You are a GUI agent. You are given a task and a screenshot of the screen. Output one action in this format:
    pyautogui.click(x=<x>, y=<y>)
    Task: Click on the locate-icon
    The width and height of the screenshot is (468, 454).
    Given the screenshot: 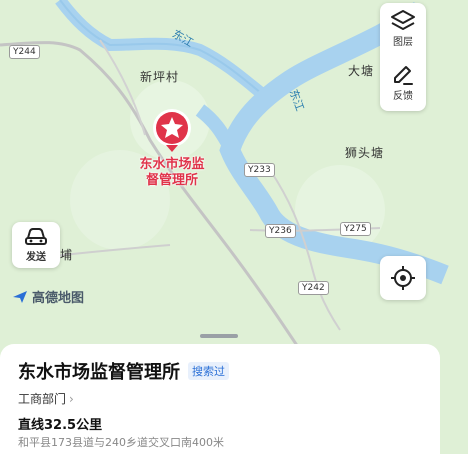 What is the action you would take?
    pyautogui.click(x=403, y=278)
    